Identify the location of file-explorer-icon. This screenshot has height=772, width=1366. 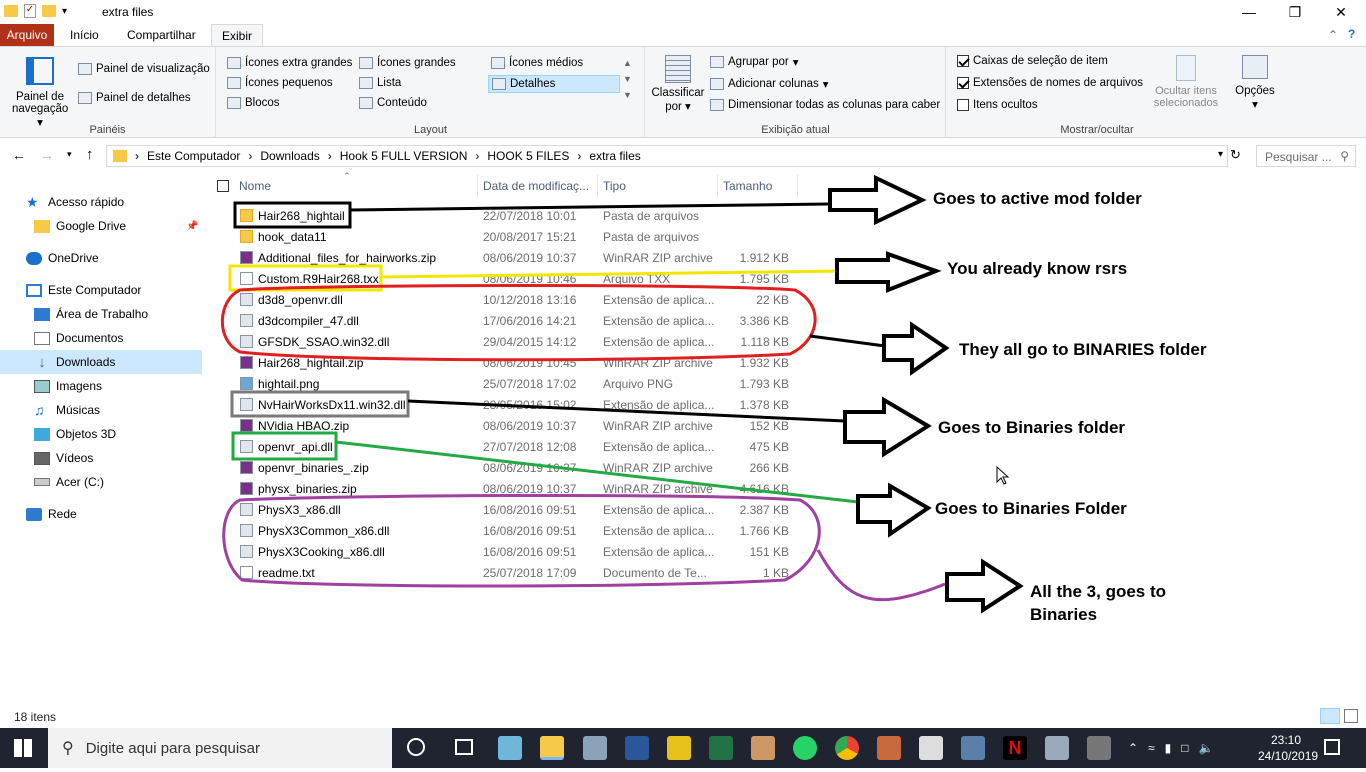
(552, 748).